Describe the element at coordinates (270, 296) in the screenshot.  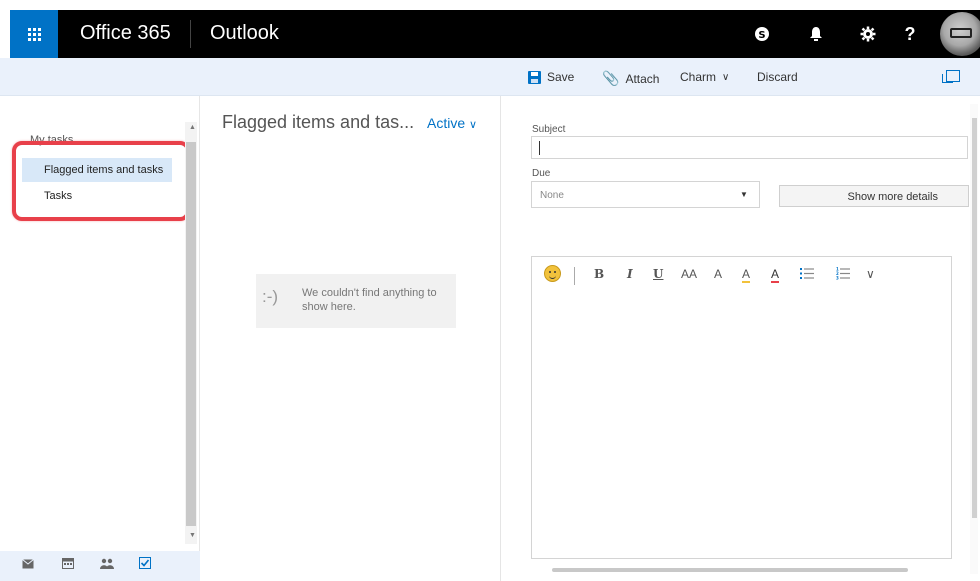
I see `empty-face-icon: :-)` at that location.